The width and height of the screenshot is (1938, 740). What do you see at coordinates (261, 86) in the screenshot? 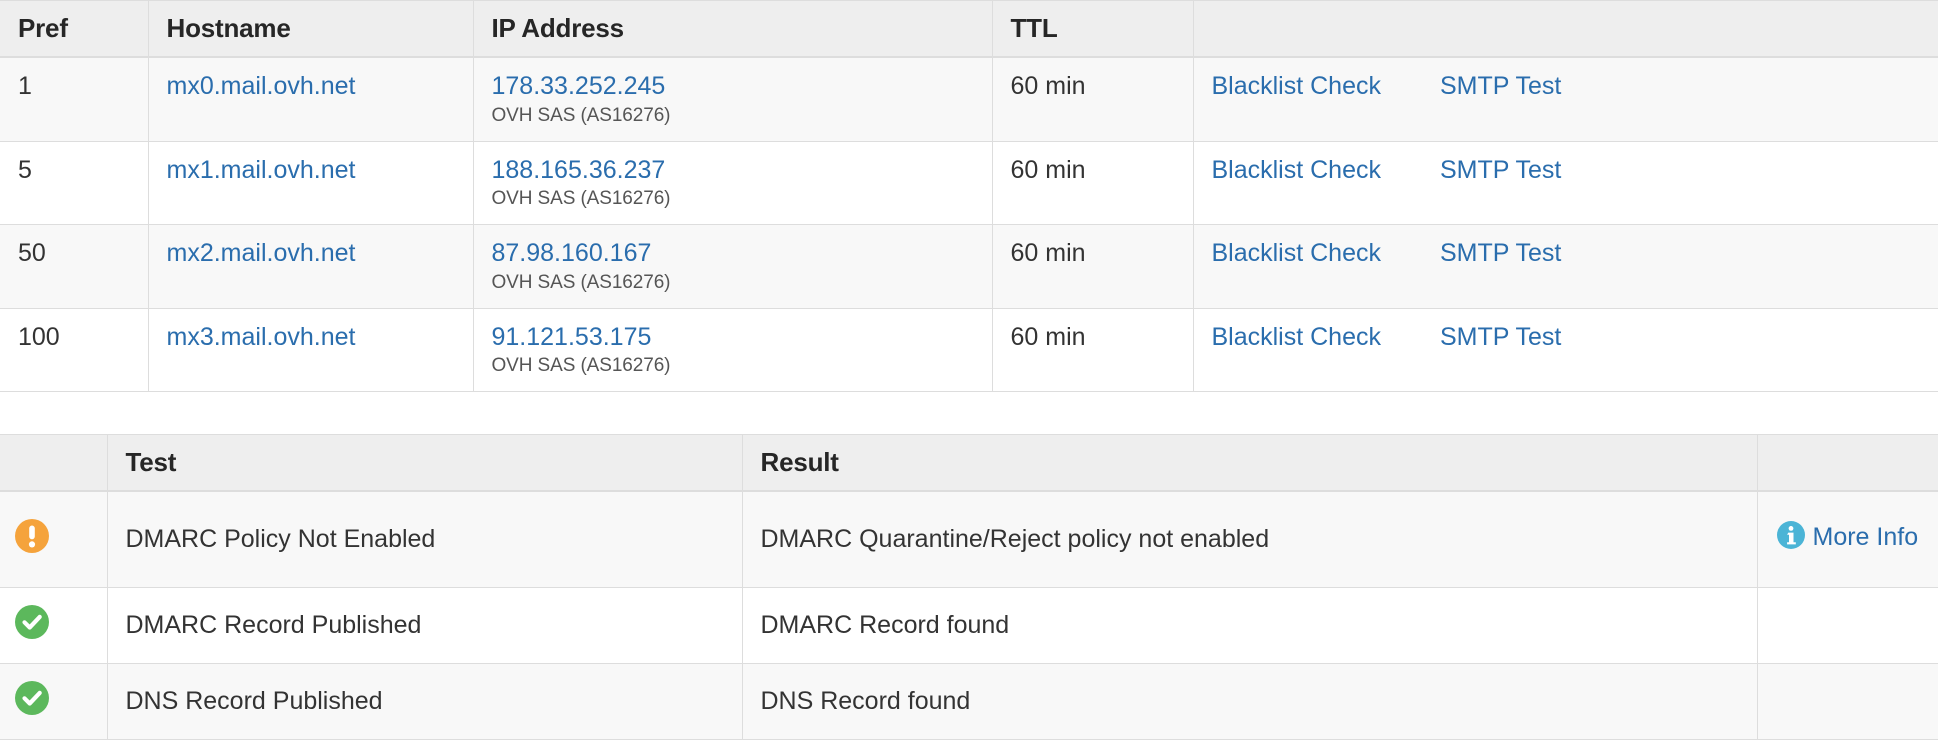
I see `hostname-link: mx0.mail.ovh.net` at bounding box center [261, 86].